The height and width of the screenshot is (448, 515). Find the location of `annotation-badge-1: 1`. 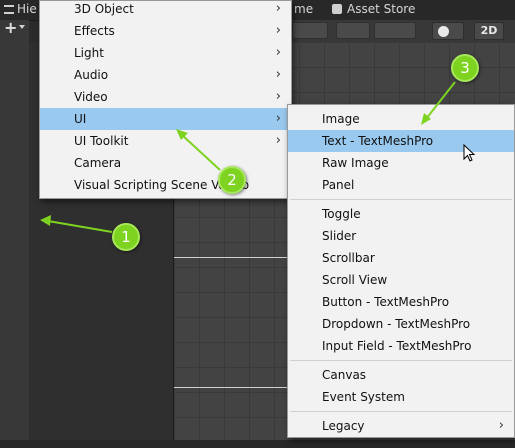

annotation-badge-1: 1 is located at coordinates (126, 237).